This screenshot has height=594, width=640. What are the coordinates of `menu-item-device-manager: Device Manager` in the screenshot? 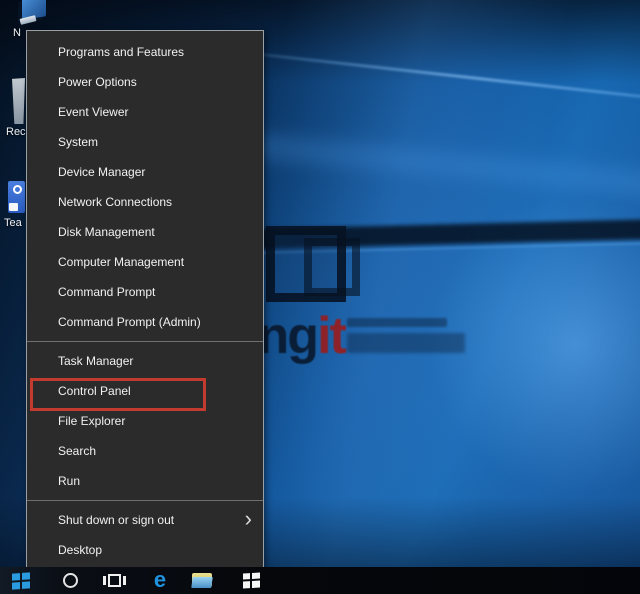 It's located at (145, 172).